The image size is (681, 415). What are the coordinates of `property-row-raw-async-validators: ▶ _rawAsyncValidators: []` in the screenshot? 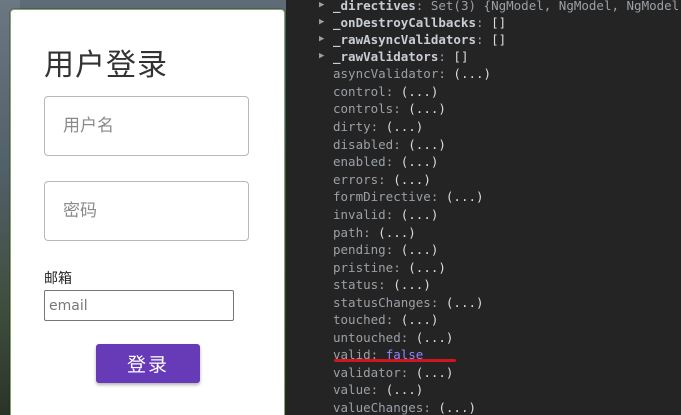 It's located at (413, 39).